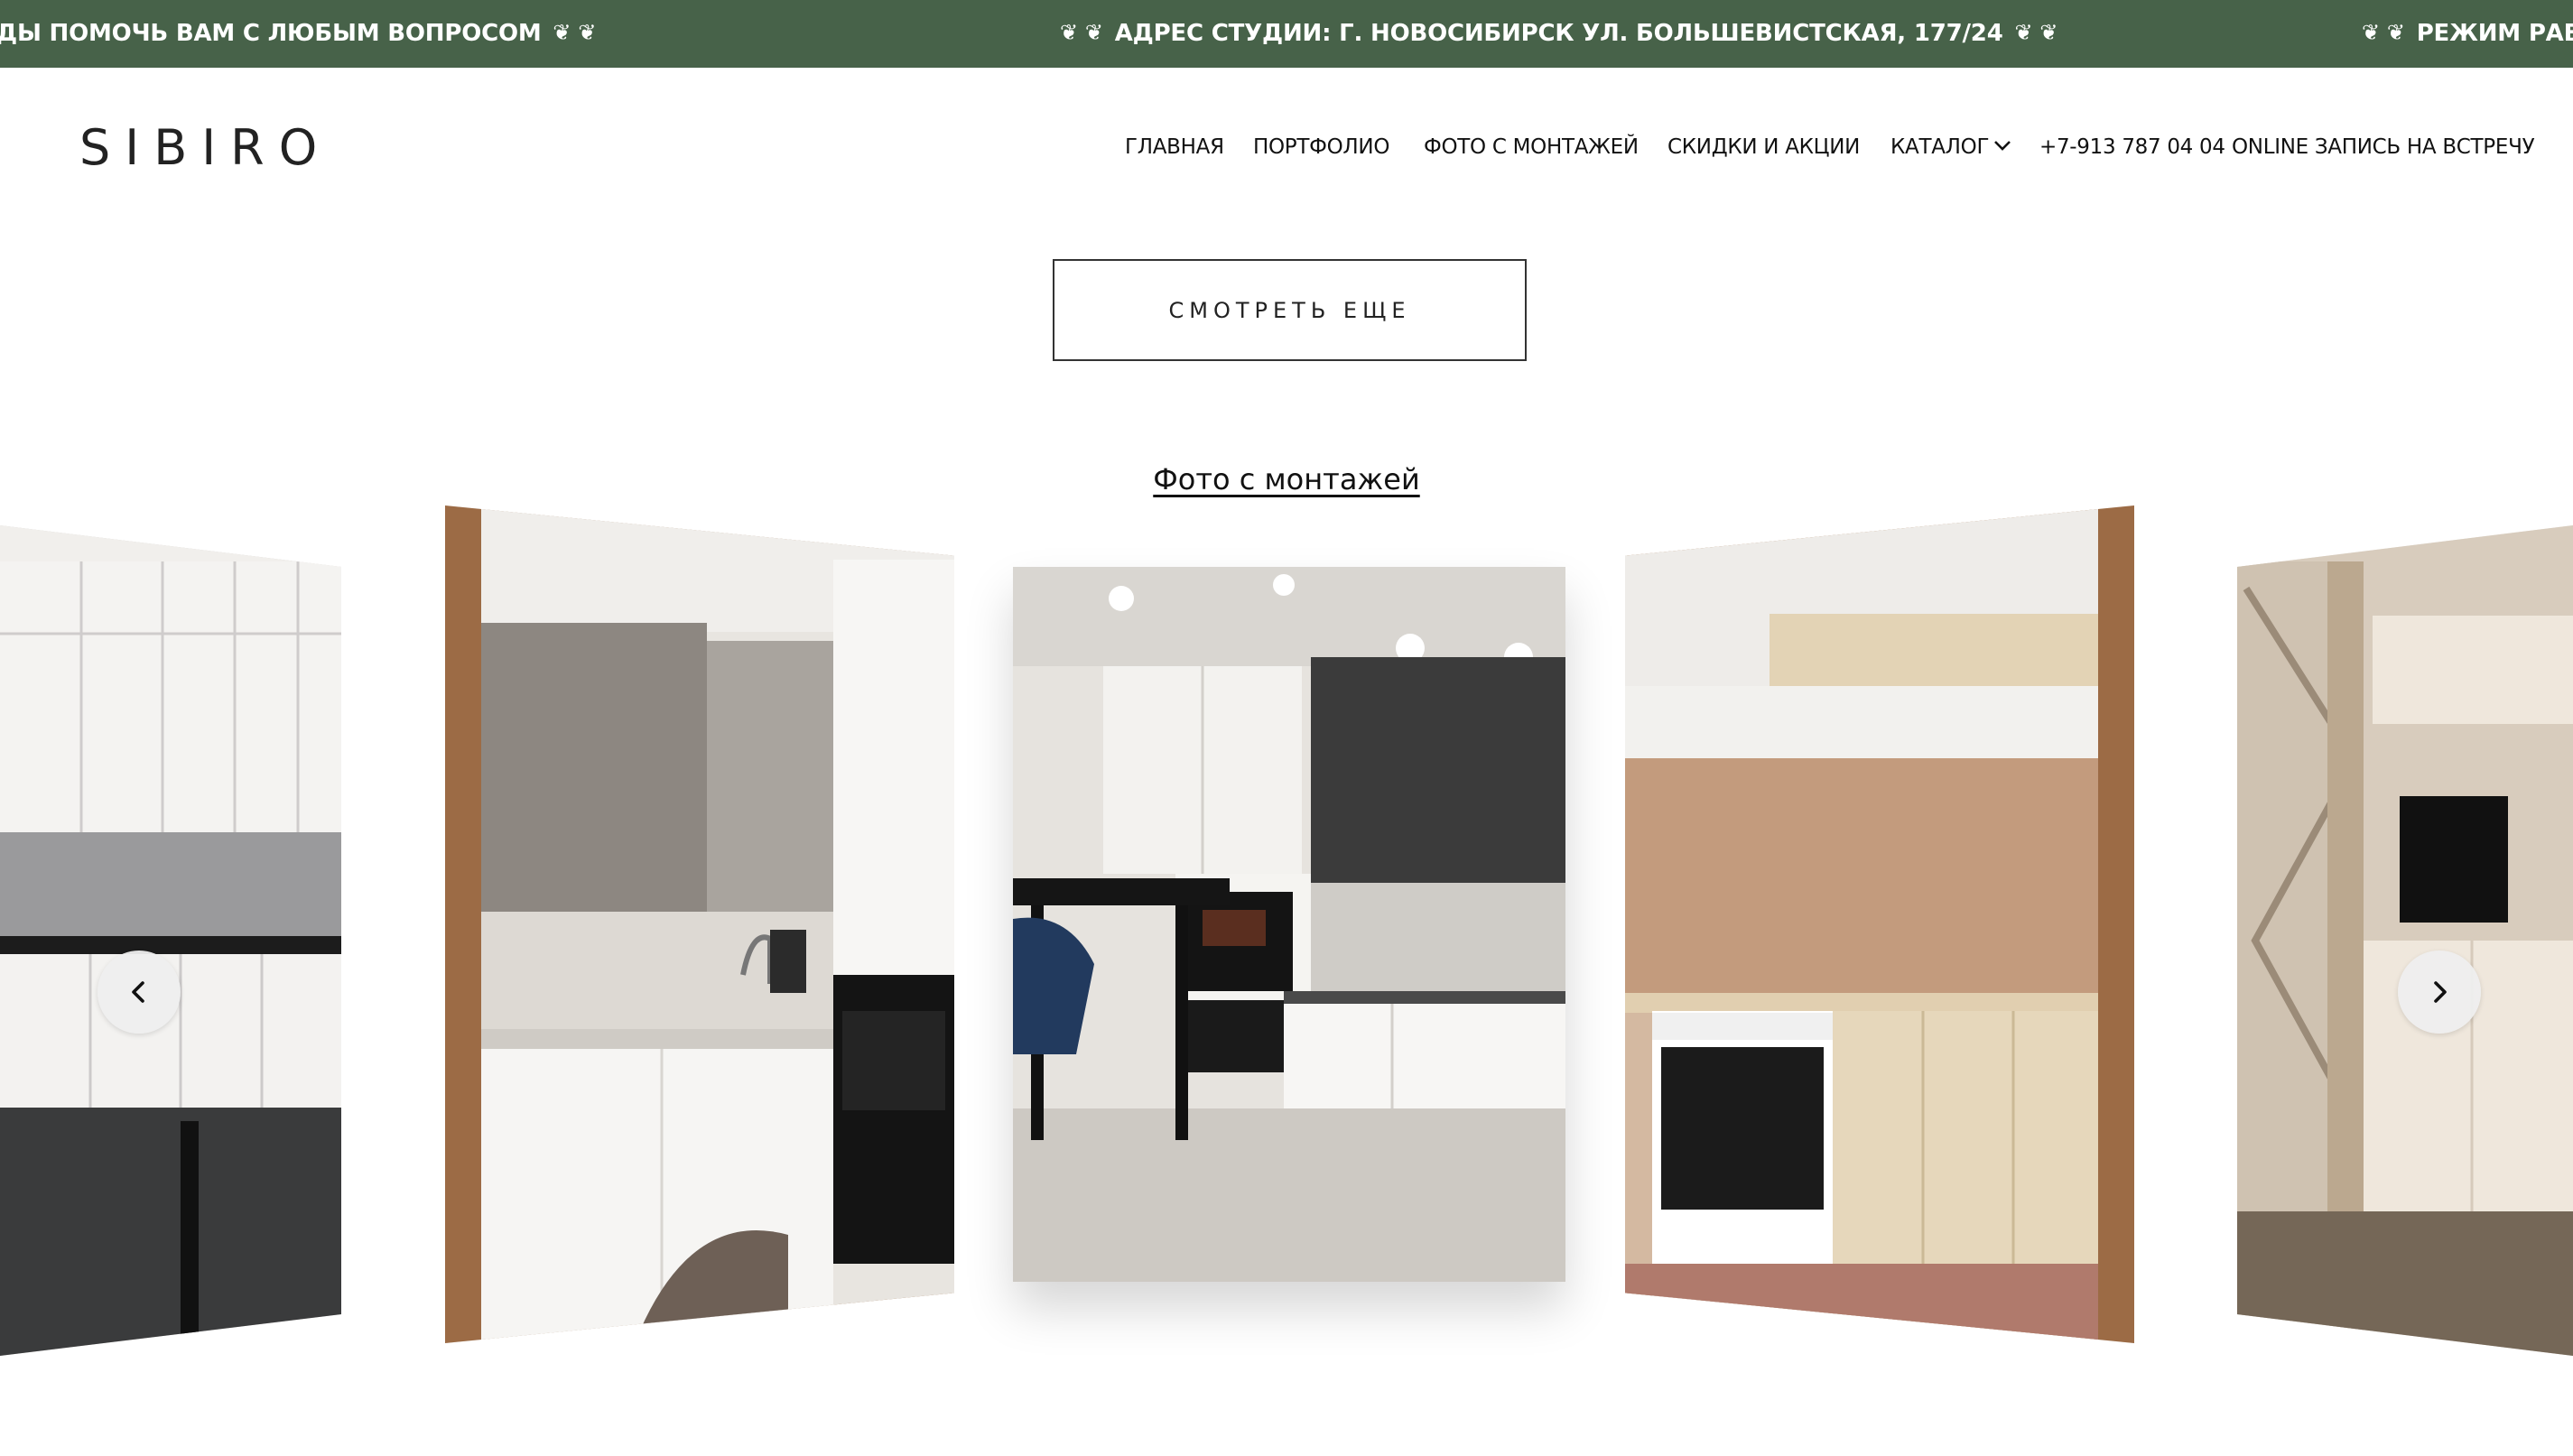 The width and height of the screenshot is (2573, 1456). Describe the element at coordinates (1940, 147) in the screenshot. I see `nav-item-catalog-label: КАТАЛОГ` at that location.